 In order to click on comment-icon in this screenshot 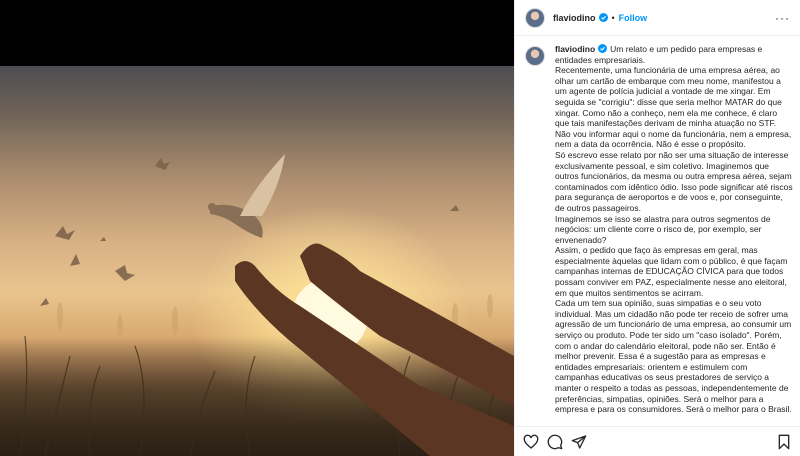, I will do `click(555, 442)`.